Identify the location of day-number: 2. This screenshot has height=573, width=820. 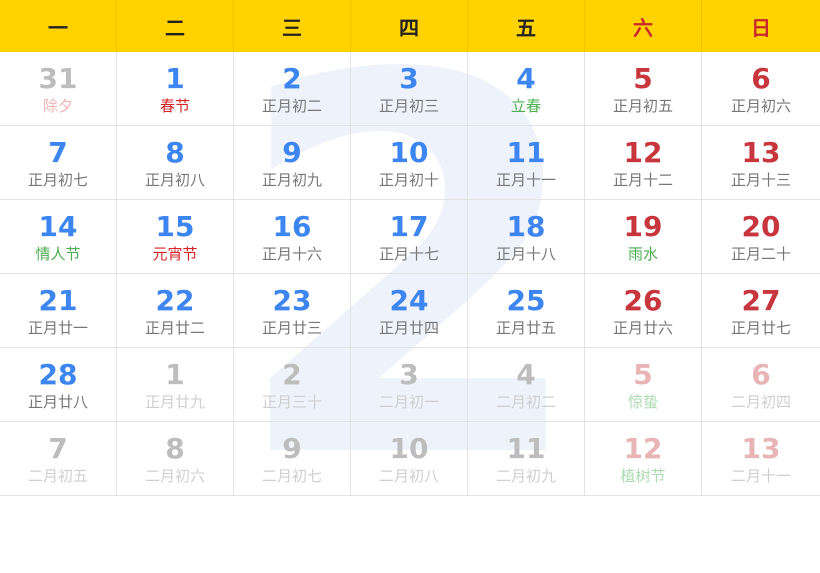
(292, 374).